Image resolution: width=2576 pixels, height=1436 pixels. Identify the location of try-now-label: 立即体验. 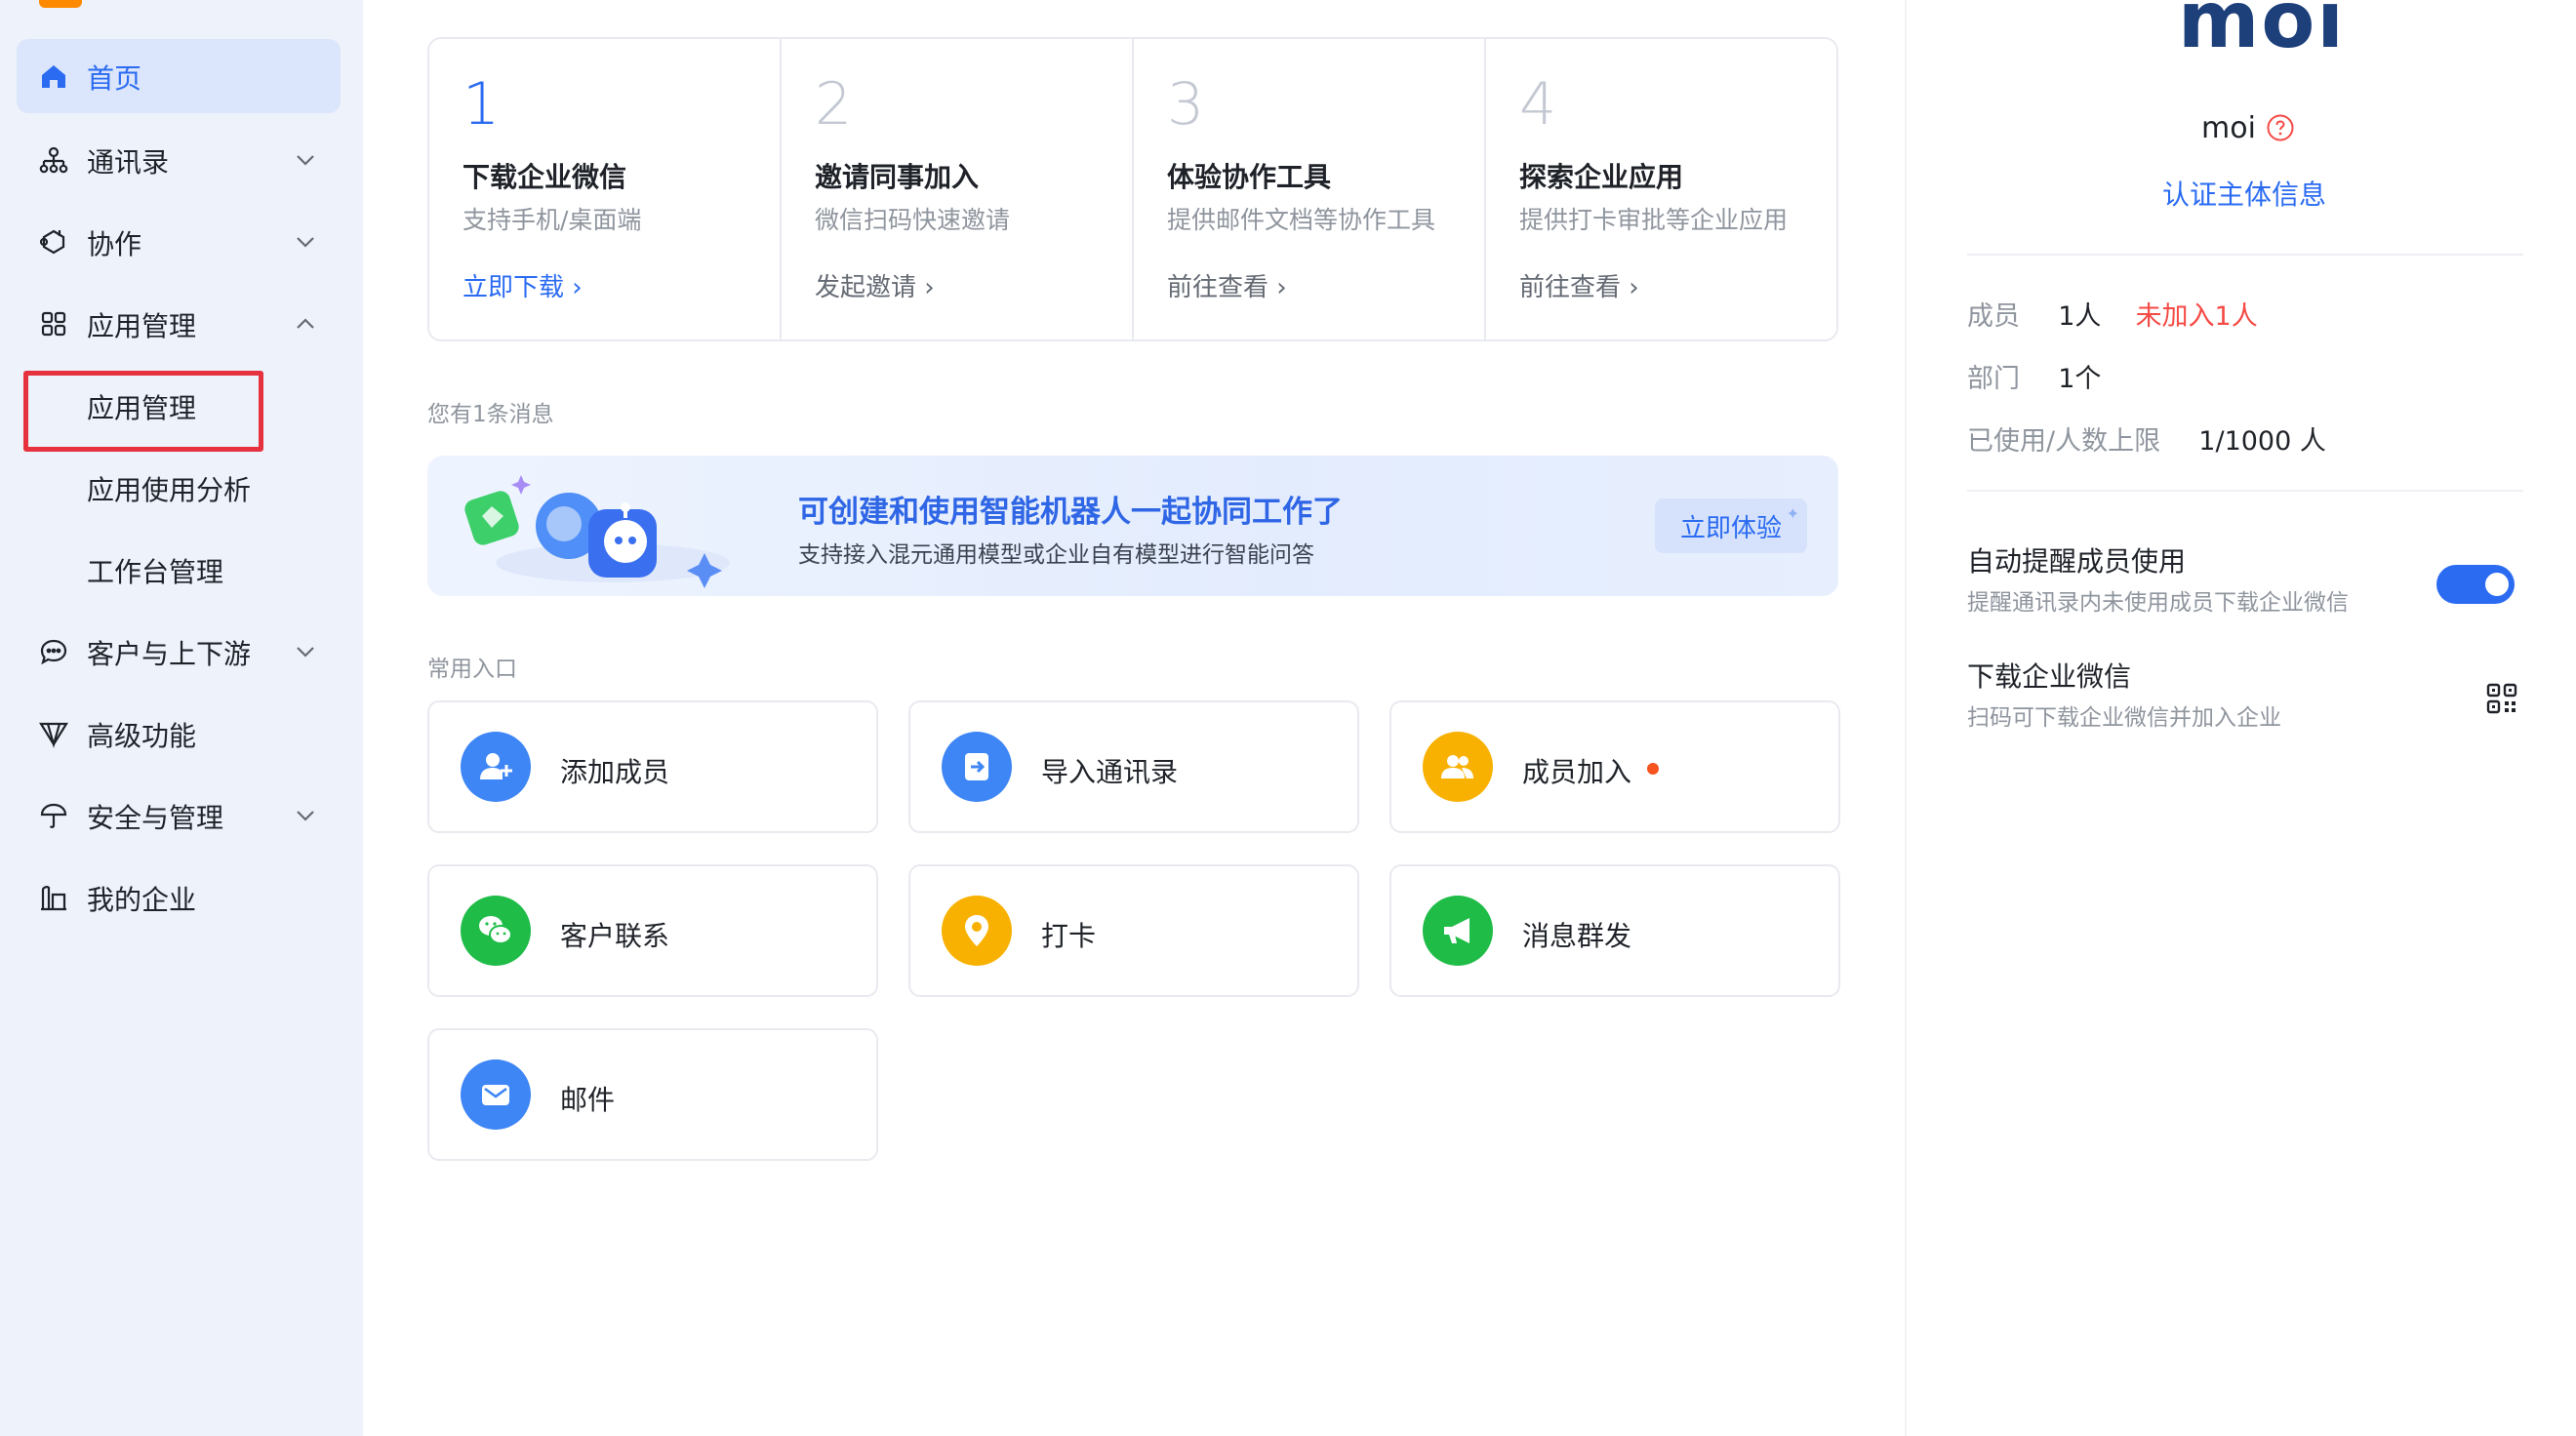
(1730, 528).